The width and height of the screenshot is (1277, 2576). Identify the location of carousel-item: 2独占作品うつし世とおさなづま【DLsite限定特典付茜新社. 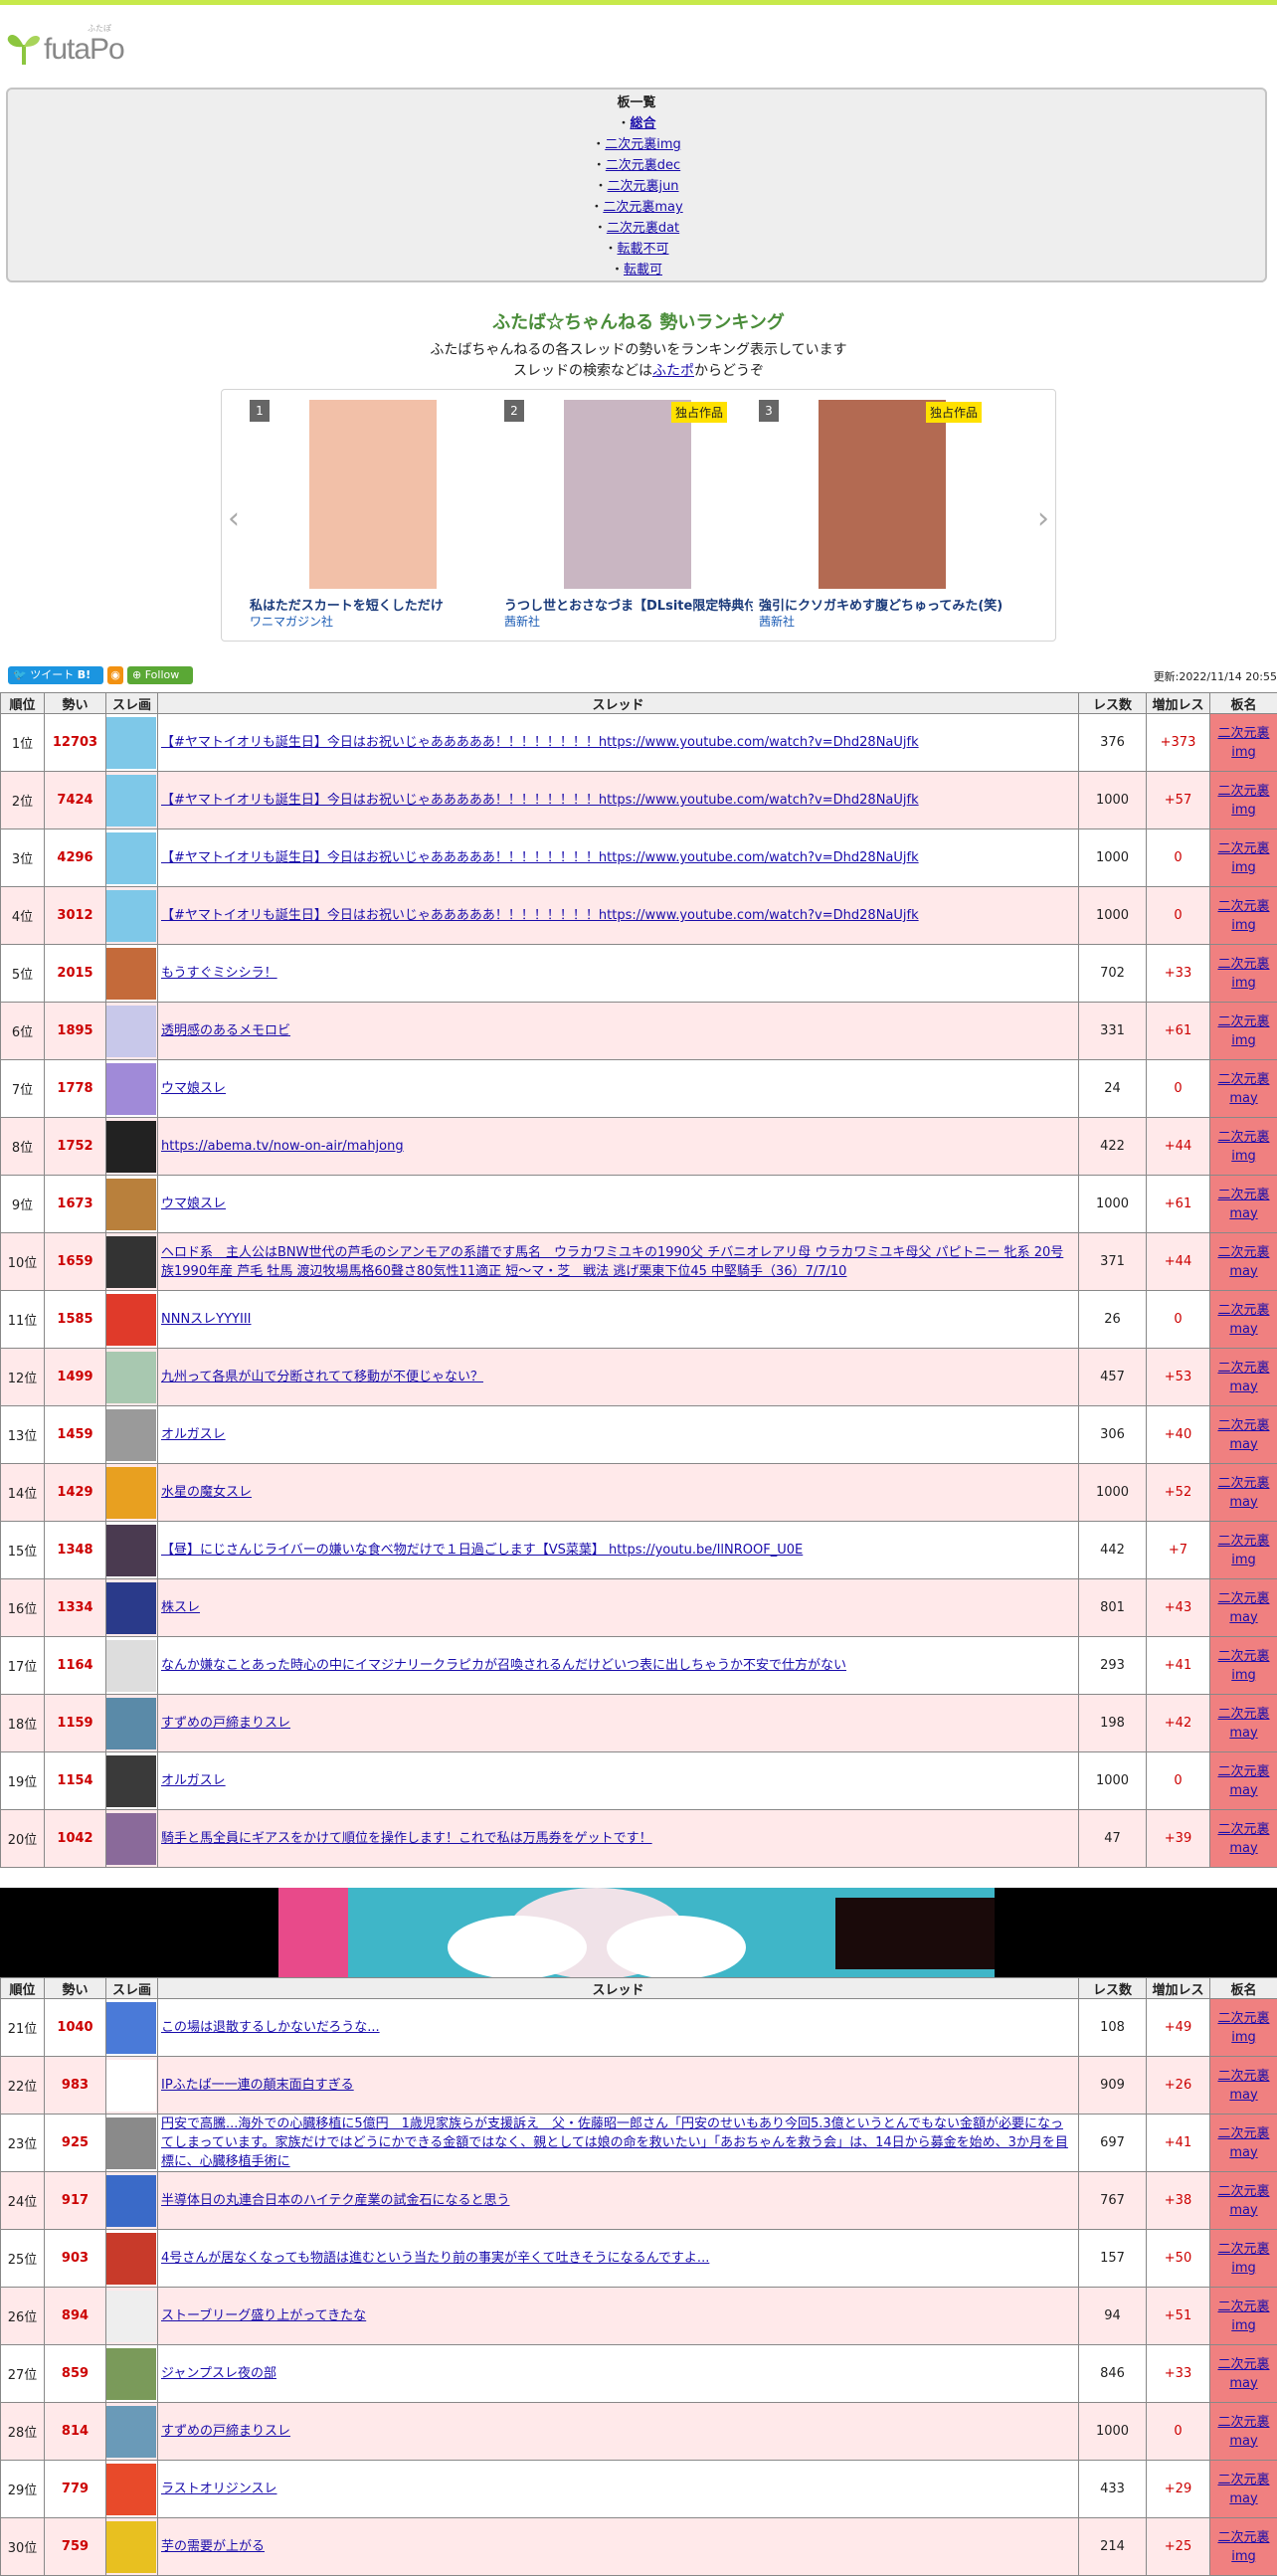
(623, 519).